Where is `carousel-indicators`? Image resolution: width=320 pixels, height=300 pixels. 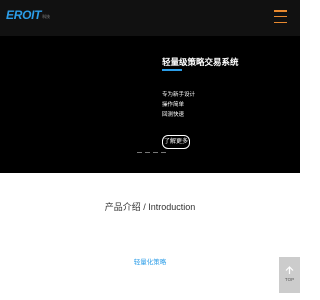 carousel-indicators is located at coordinates (151, 152).